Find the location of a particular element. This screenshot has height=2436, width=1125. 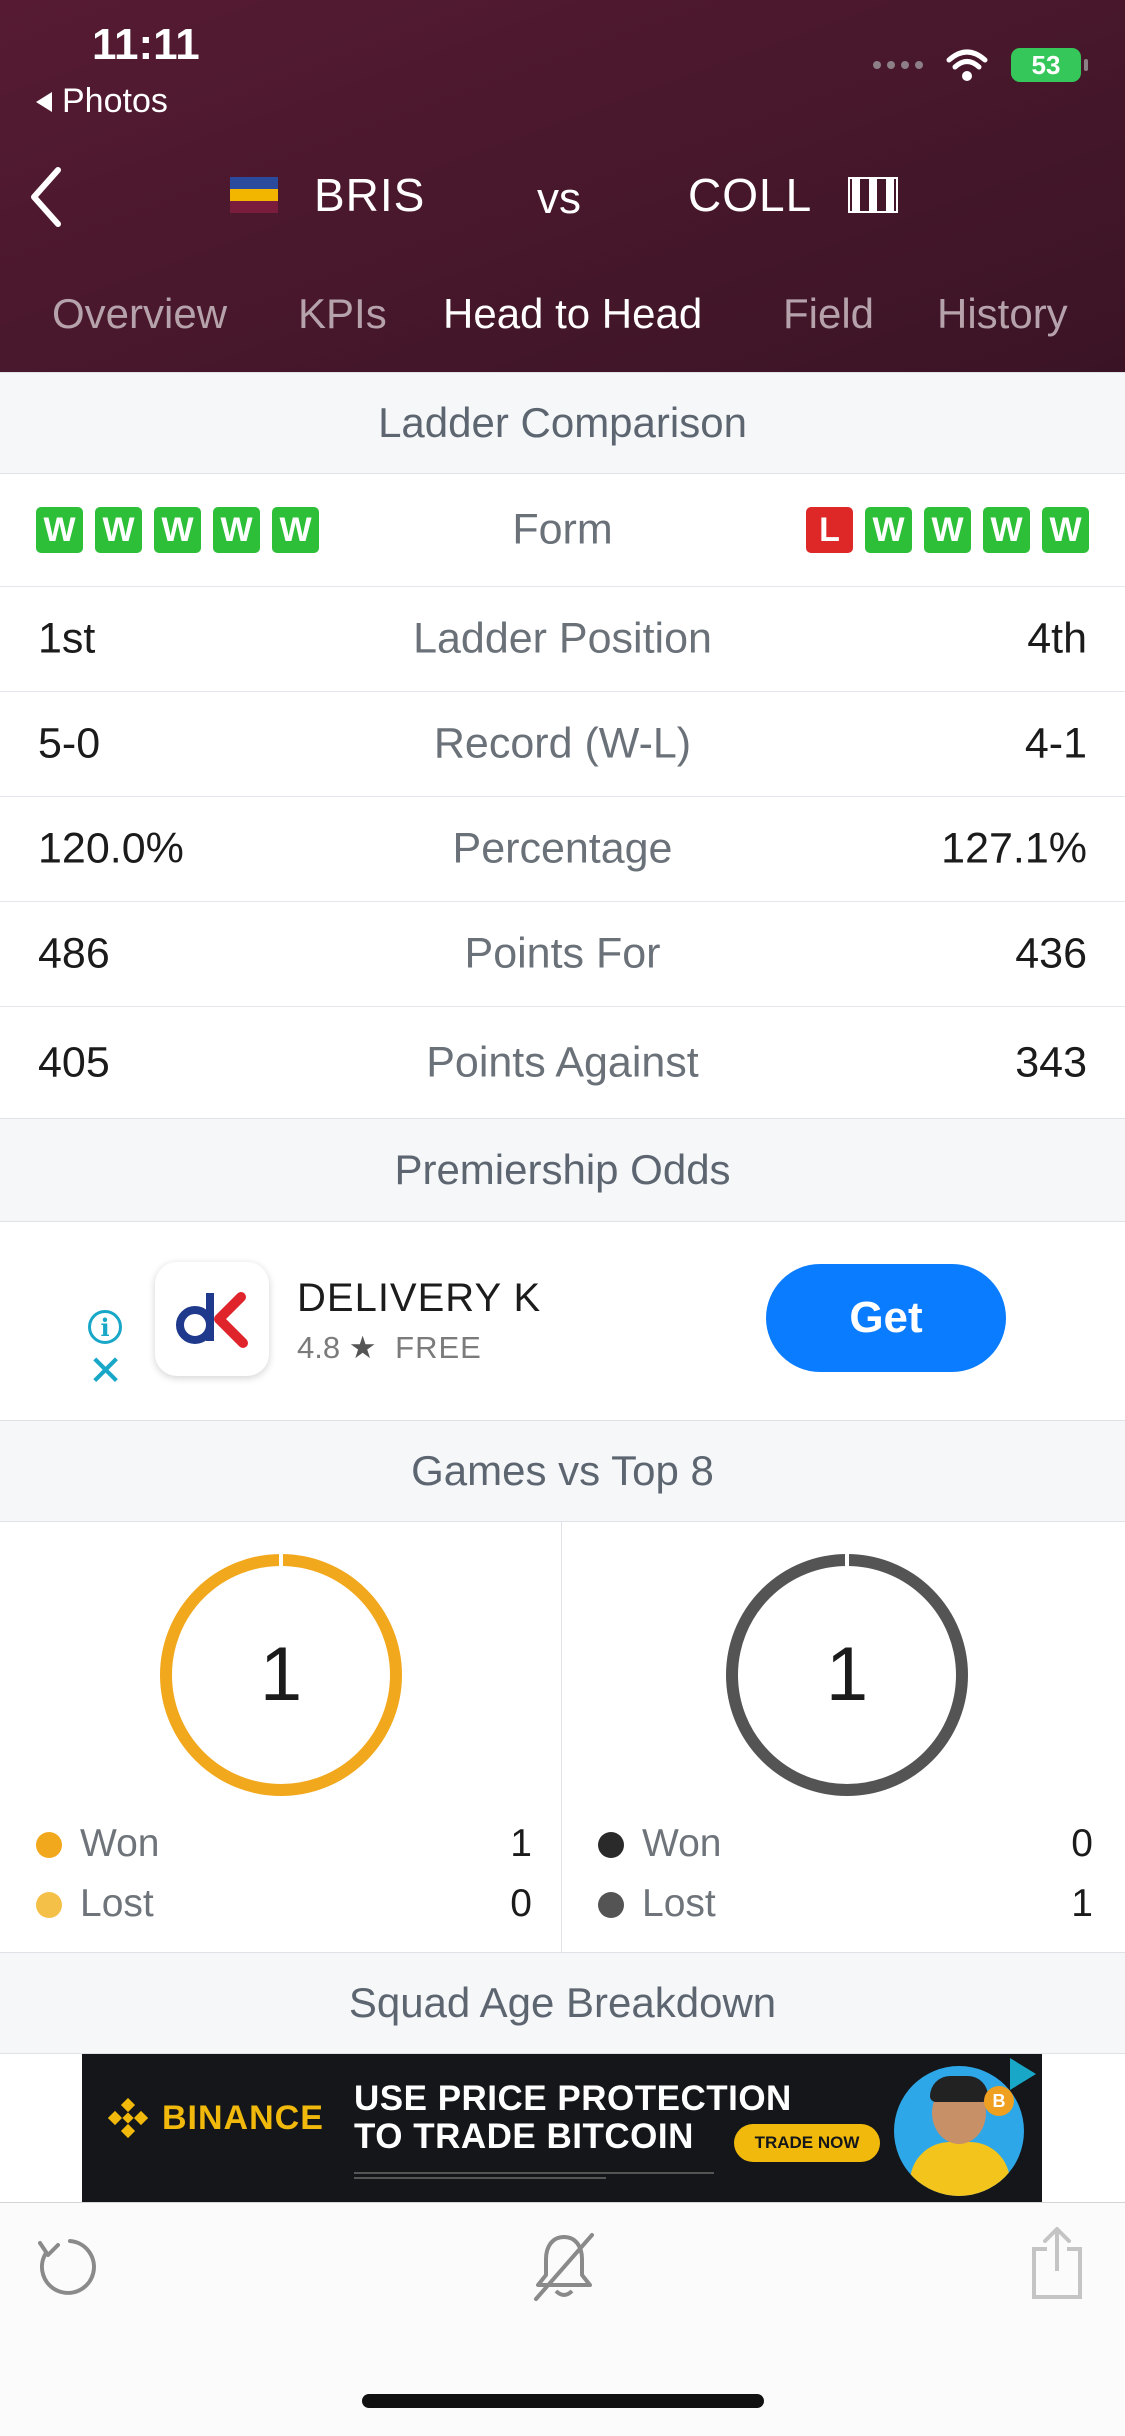

home-top8-total: 1 is located at coordinates (281, 1674).